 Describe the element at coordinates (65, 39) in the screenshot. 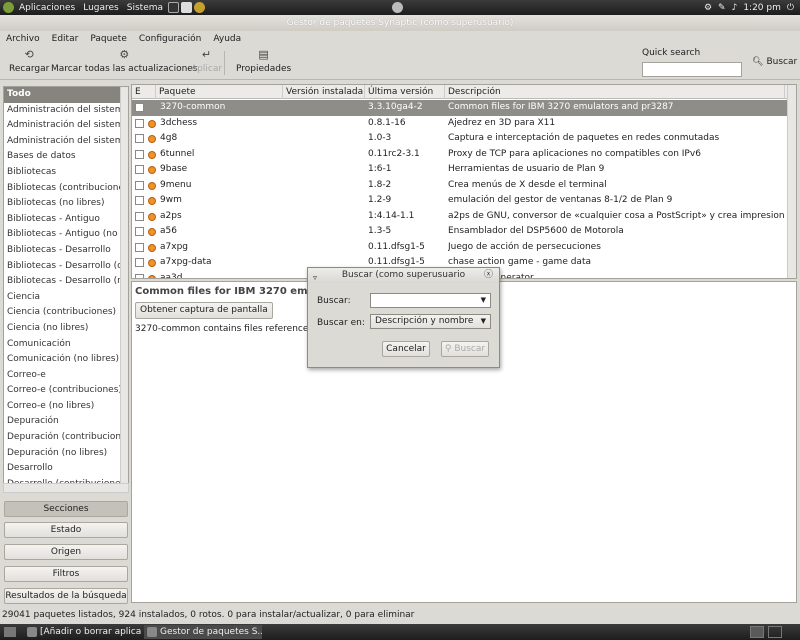

I see `menu-editar: Editar` at that location.